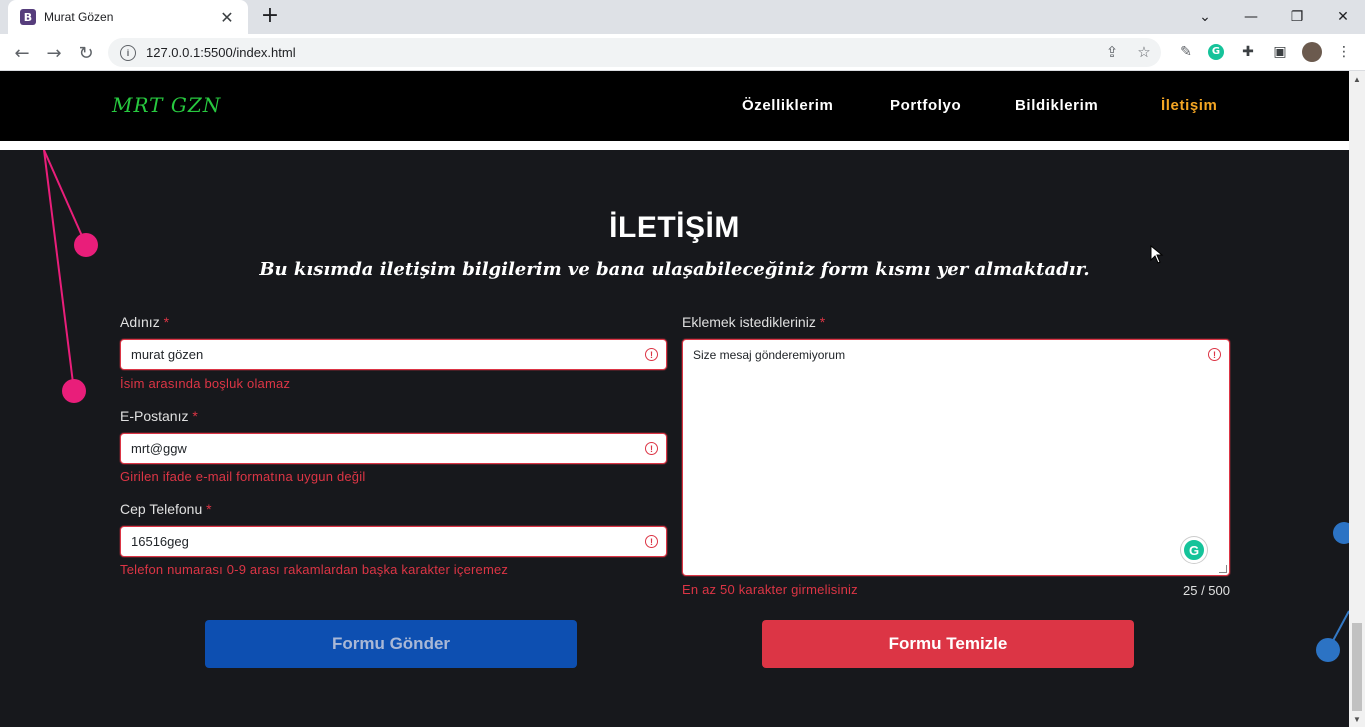  Describe the element at coordinates (1157, 254) in the screenshot. I see `mouse-cursor-icon` at that location.